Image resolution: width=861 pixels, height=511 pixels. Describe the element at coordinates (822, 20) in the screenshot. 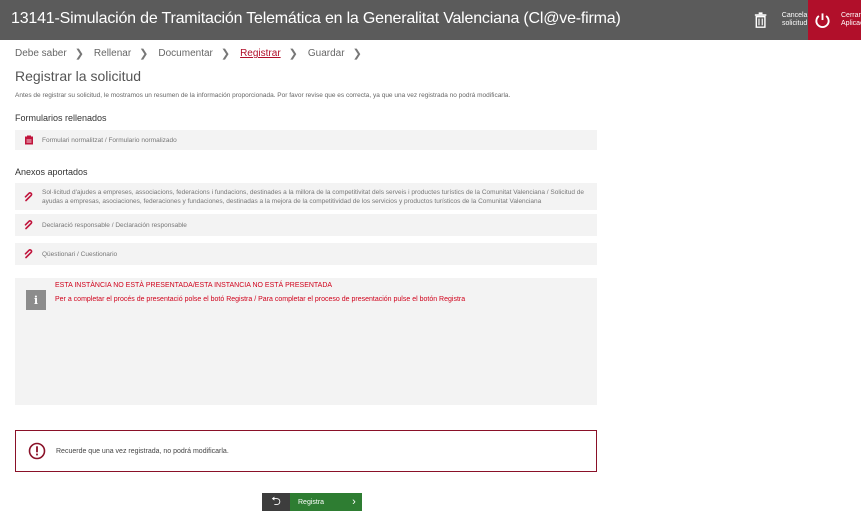

I see `power-icon` at that location.